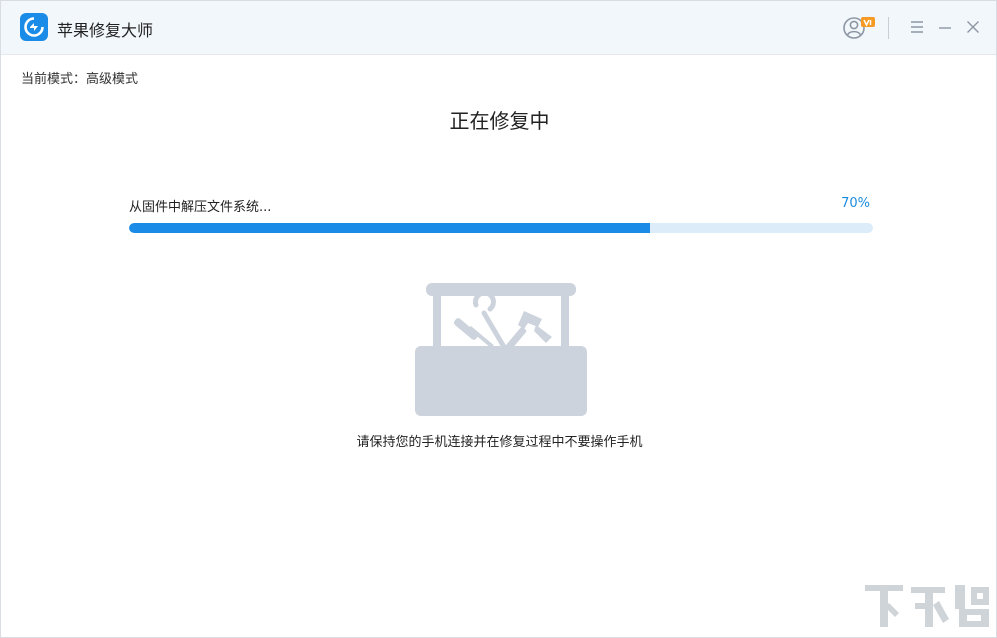 The width and height of the screenshot is (997, 638). I want to click on app-logo-icon, so click(34, 27).